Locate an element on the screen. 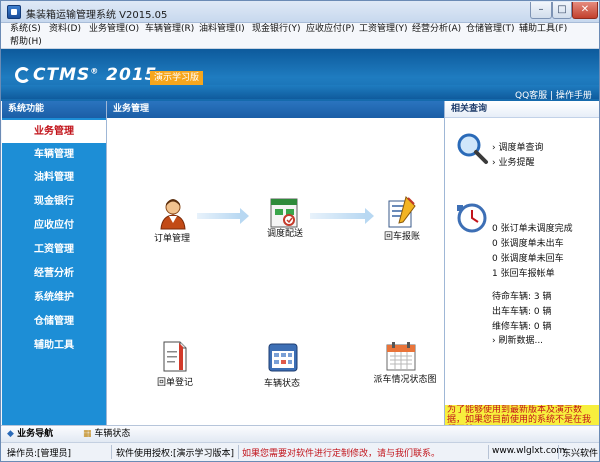  sidebar-header: 系统功能 is located at coordinates (54, 109).